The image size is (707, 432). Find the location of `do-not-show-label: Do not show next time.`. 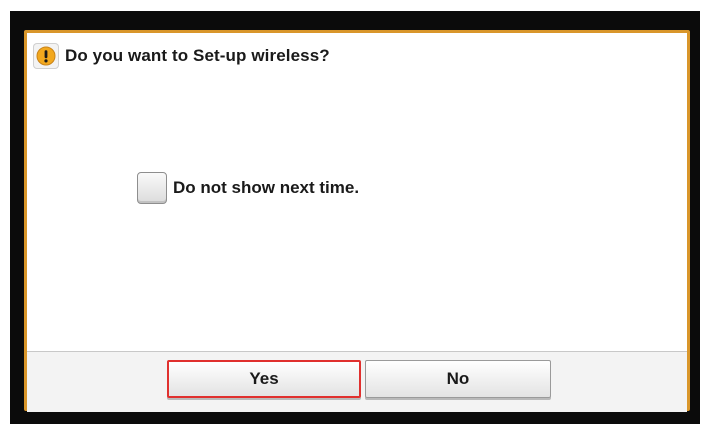

do-not-show-label: Do not show next time. is located at coordinates (266, 188).